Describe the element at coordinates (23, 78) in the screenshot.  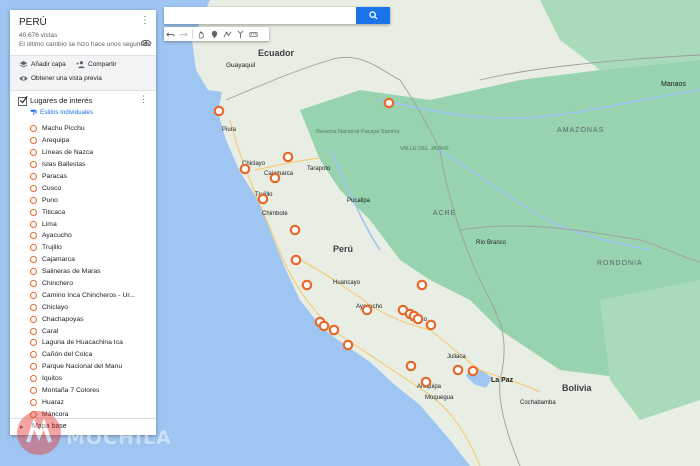
I see `preview-eye-icon` at that location.